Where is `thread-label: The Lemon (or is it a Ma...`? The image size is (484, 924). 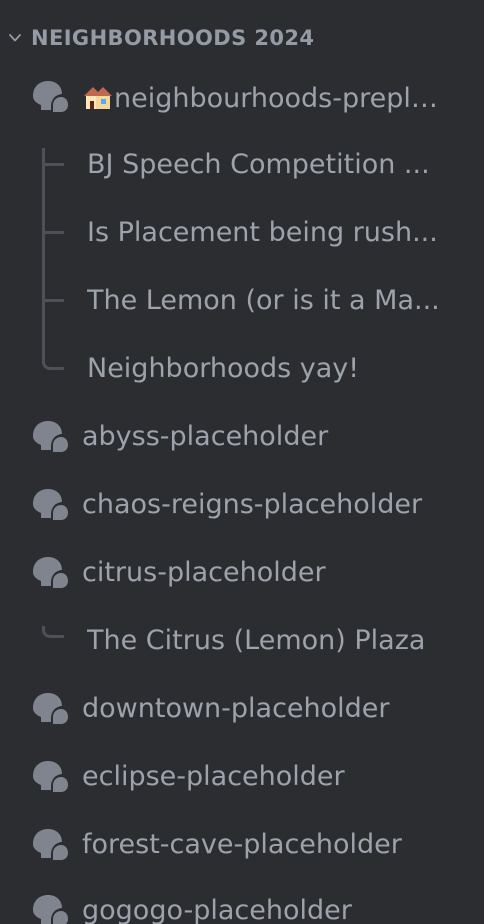
thread-label: The Lemon (or is it a Ma... is located at coordinates (263, 300).